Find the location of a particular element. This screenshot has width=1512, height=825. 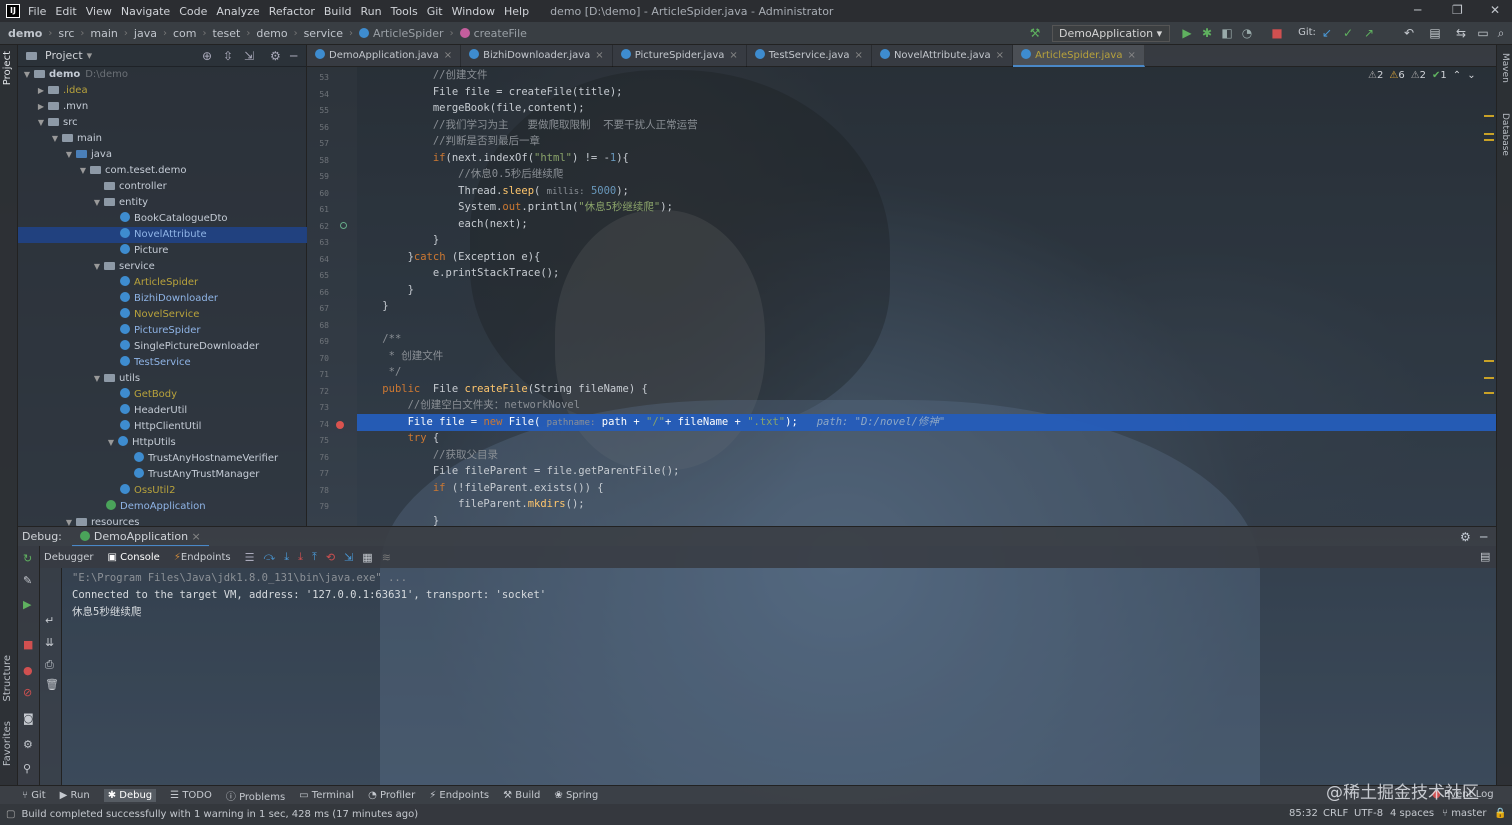

breadcrumb-main: main is located at coordinates (103, 33).